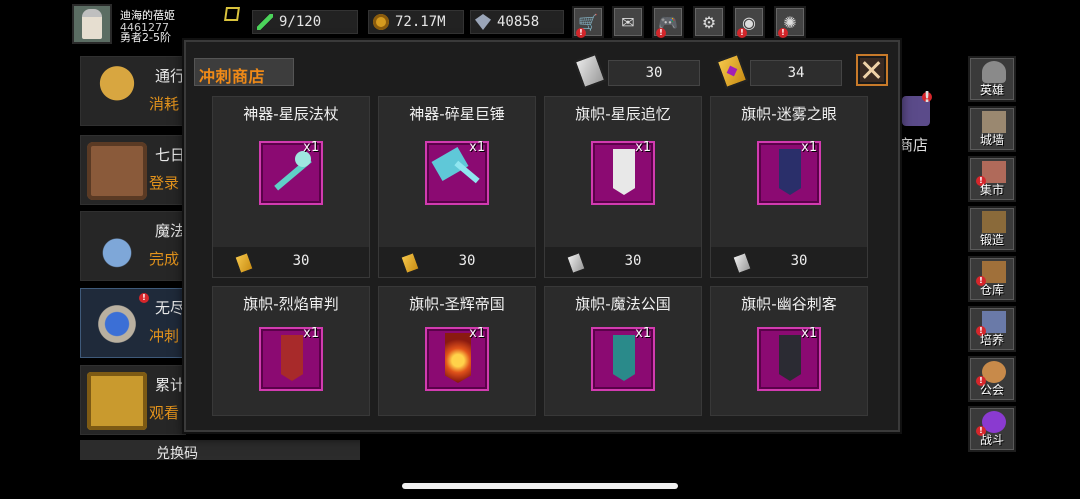  What do you see at coordinates (994, 222) in the screenshot?
I see `anvil-icon` at bounding box center [994, 222].